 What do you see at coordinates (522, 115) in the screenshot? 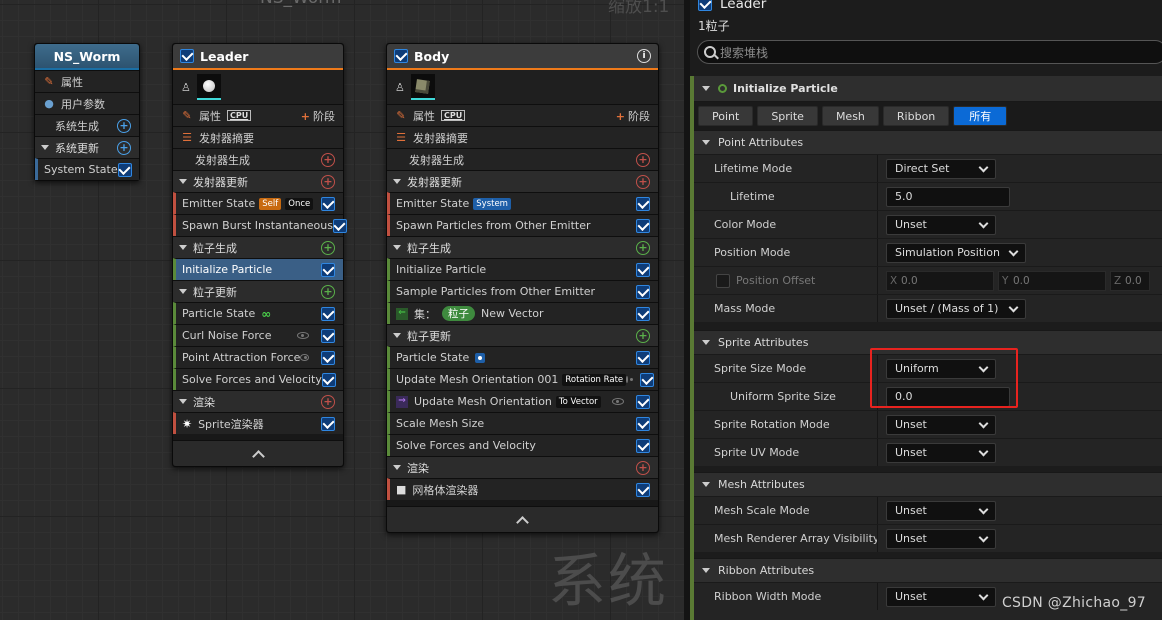
I see `body-properties-row: ✎ 属性 CPU + 阶段` at bounding box center [522, 115].